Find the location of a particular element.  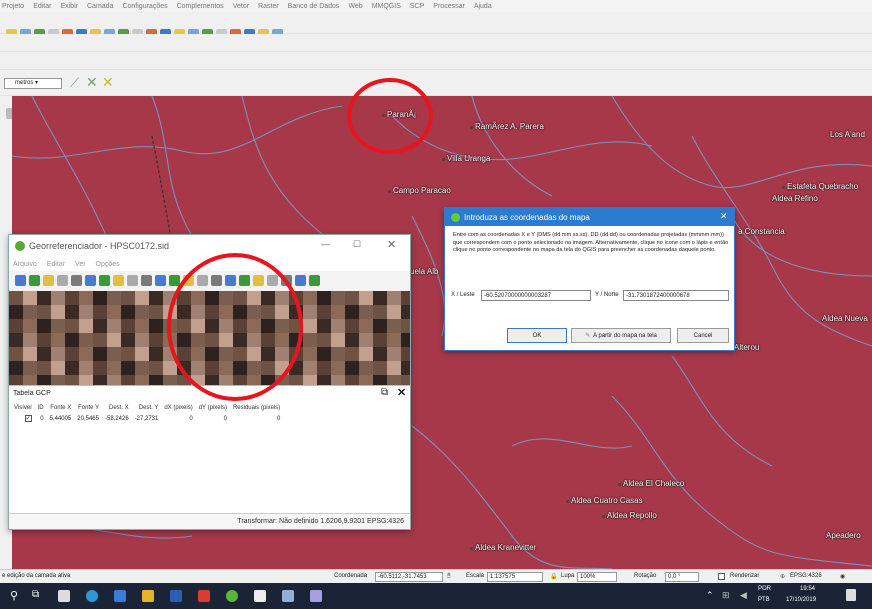

units-combo: metros ▾ is located at coordinates (33, 83).